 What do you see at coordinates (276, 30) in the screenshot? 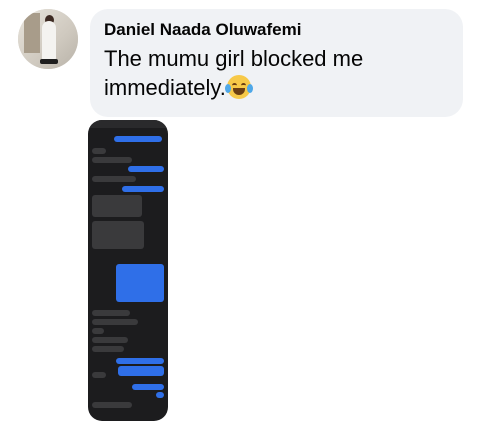
I see `comment-author-name: Daniel Naada Oluwafemi` at bounding box center [276, 30].